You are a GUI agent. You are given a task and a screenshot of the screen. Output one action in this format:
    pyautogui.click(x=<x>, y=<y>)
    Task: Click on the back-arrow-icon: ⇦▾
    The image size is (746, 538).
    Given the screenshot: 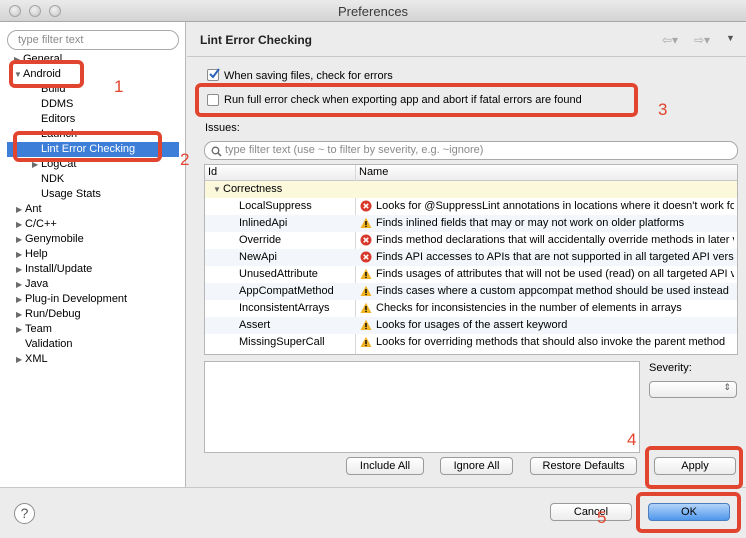 What is the action you would take?
    pyautogui.click(x=670, y=40)
    